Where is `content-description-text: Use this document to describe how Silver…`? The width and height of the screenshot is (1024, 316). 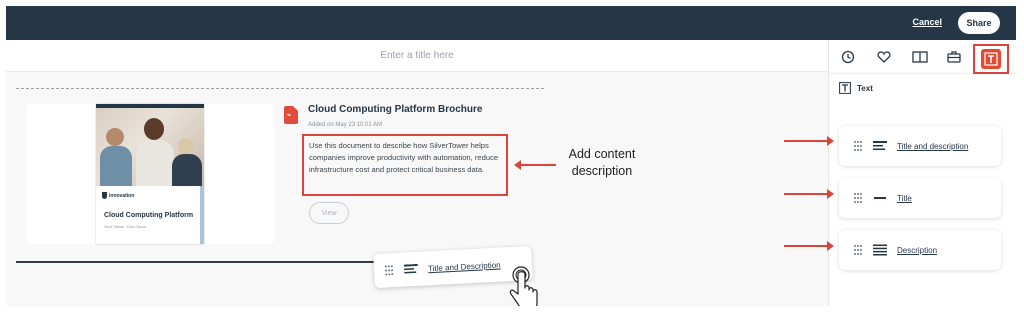
content-description-text: Use this document to describe how Silver… is located at coordinates (404, 157).